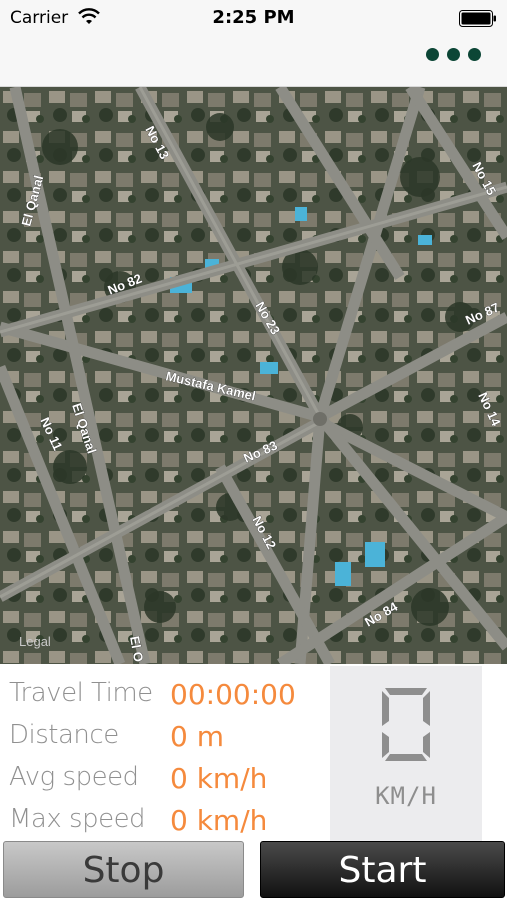 This screenshot has height=900, width=507. Describe the element at coordinates (477, 18) in the screenshot. I see `battery-icon` at that location.